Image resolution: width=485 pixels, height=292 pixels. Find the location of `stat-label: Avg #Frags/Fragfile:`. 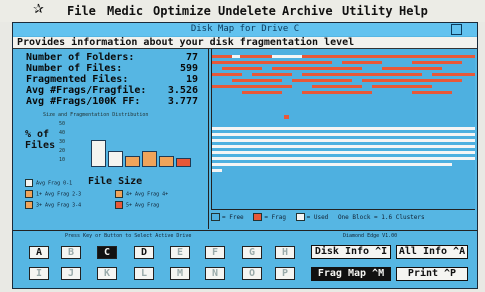

stat-label: Avg #Frags/Fragfile: is located at coordinates (86, 90).